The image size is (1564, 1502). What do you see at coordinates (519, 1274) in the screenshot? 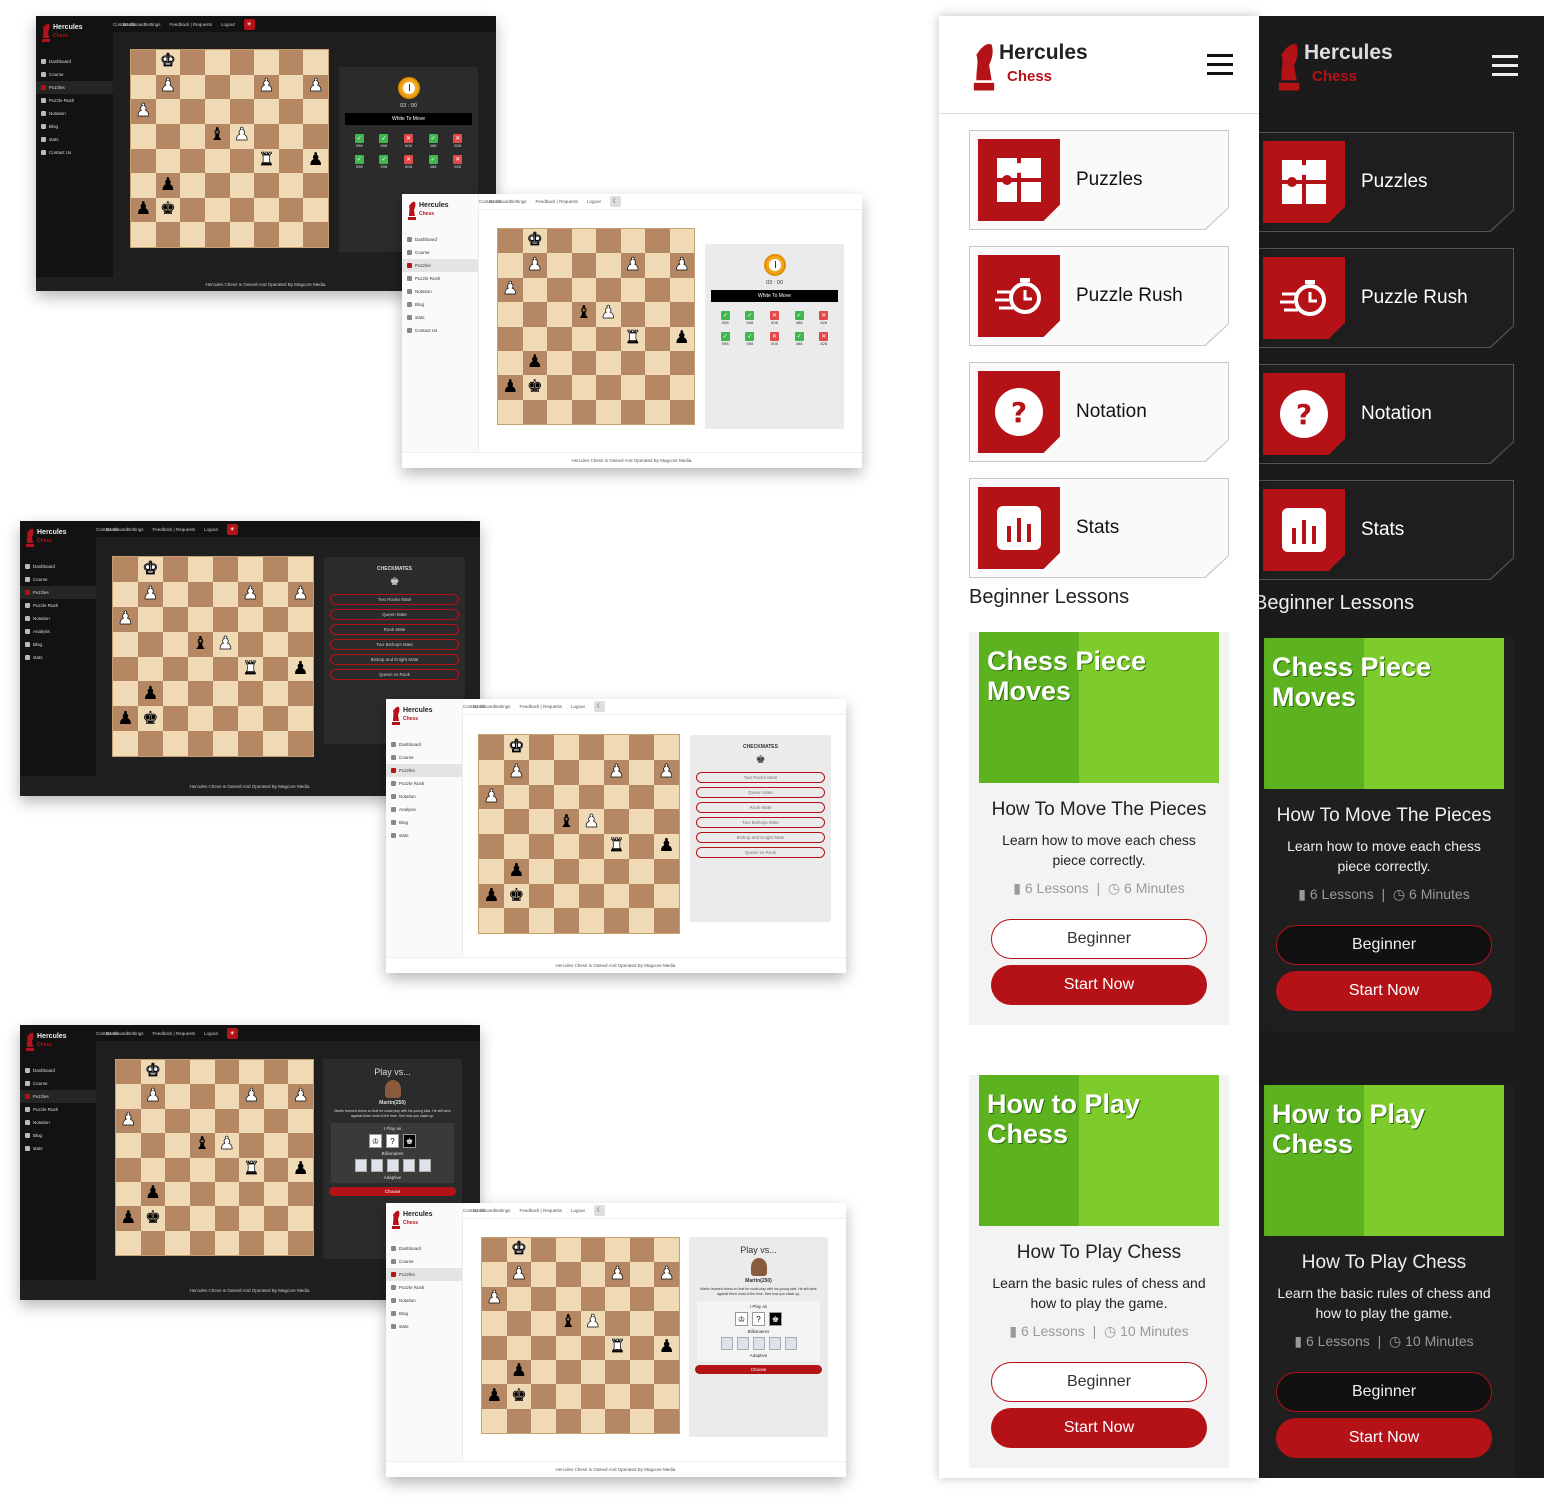
I see `square-b7: ♟` at bounding box center [519, 1274].